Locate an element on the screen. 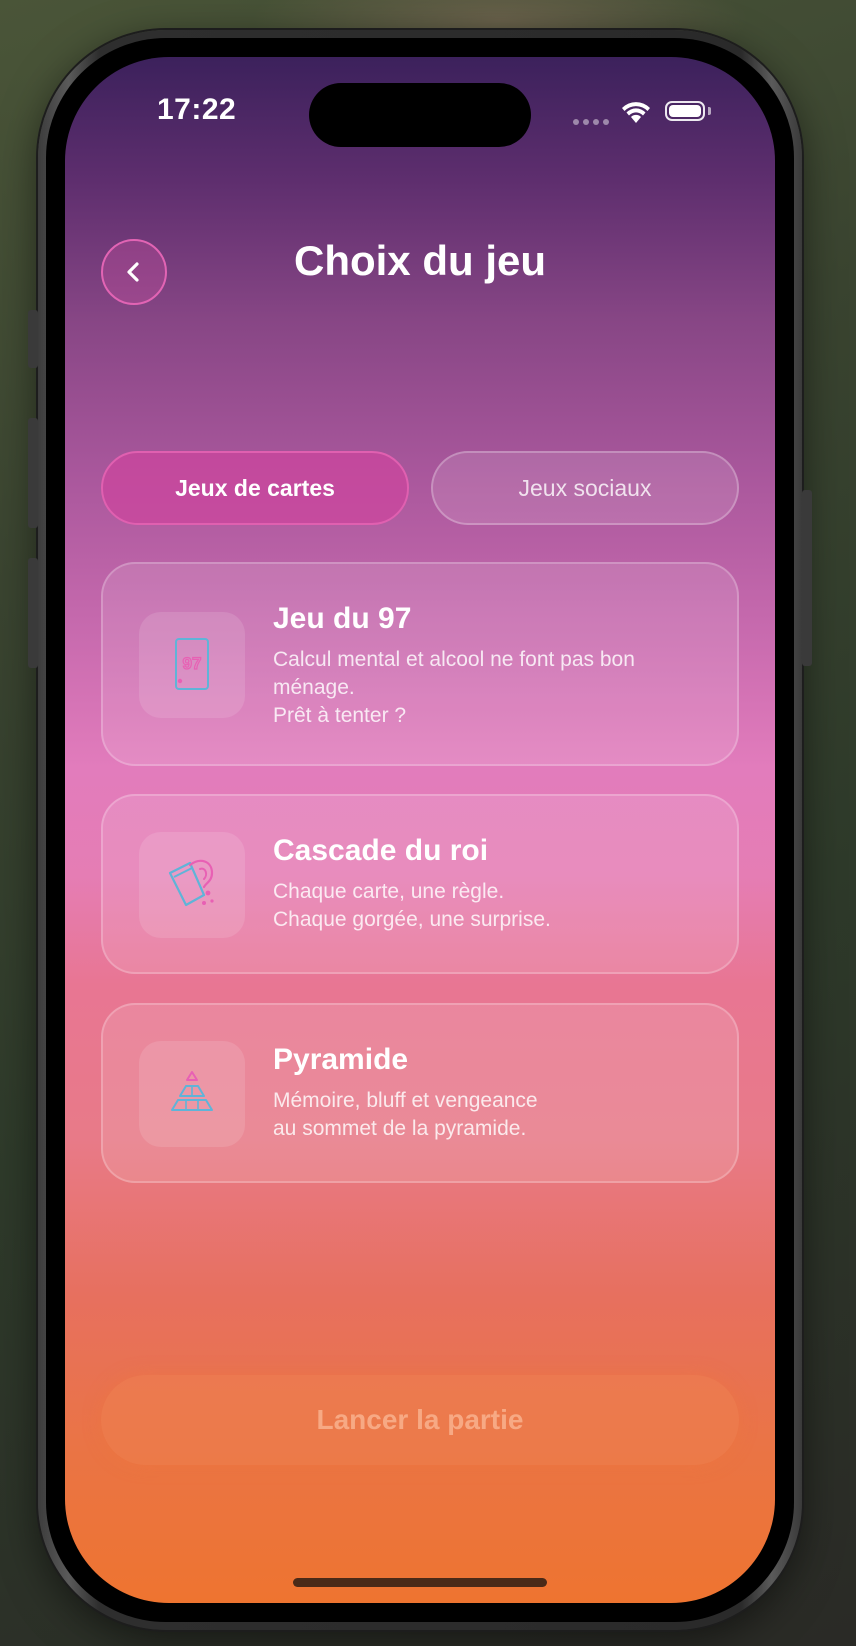 This screenshot has width=856, height=1646. pyramid-icon is located at coordinates (192, 1091).